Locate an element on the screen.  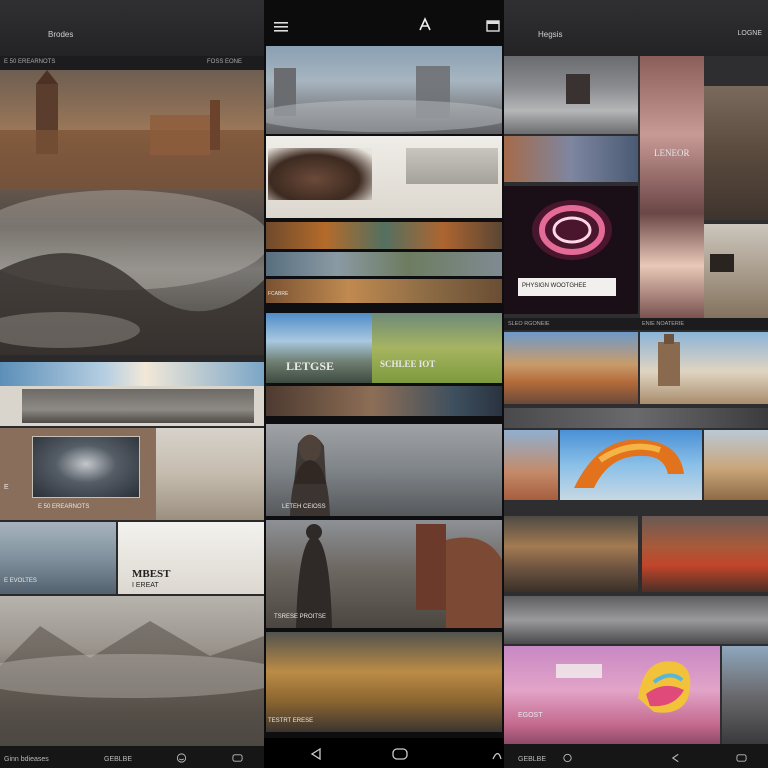
temple-illustration is located at coordinates (669, 360).